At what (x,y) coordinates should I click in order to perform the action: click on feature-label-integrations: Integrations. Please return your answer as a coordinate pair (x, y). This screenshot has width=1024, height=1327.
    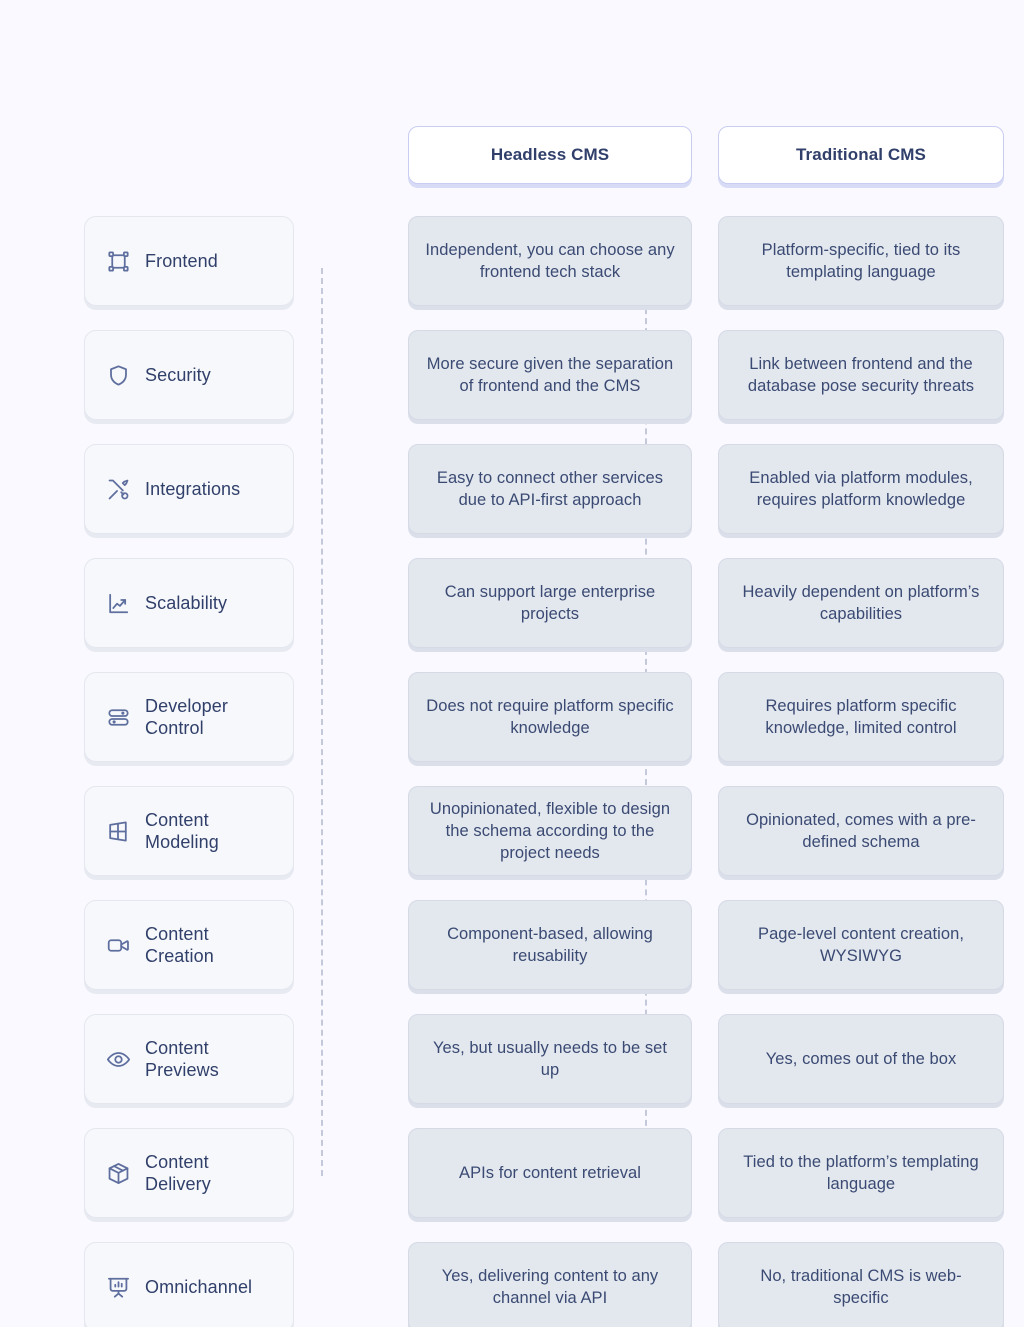
    Looking at the image, I should click on (189, 489).